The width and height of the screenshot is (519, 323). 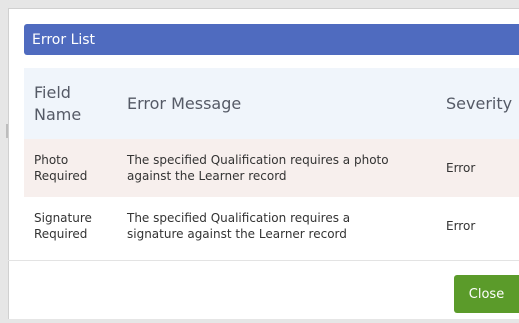 What do you see at coordinates (263, 260) in the screenshot?
I see `dialog-footer-divider` at bounding box center [263, 260].